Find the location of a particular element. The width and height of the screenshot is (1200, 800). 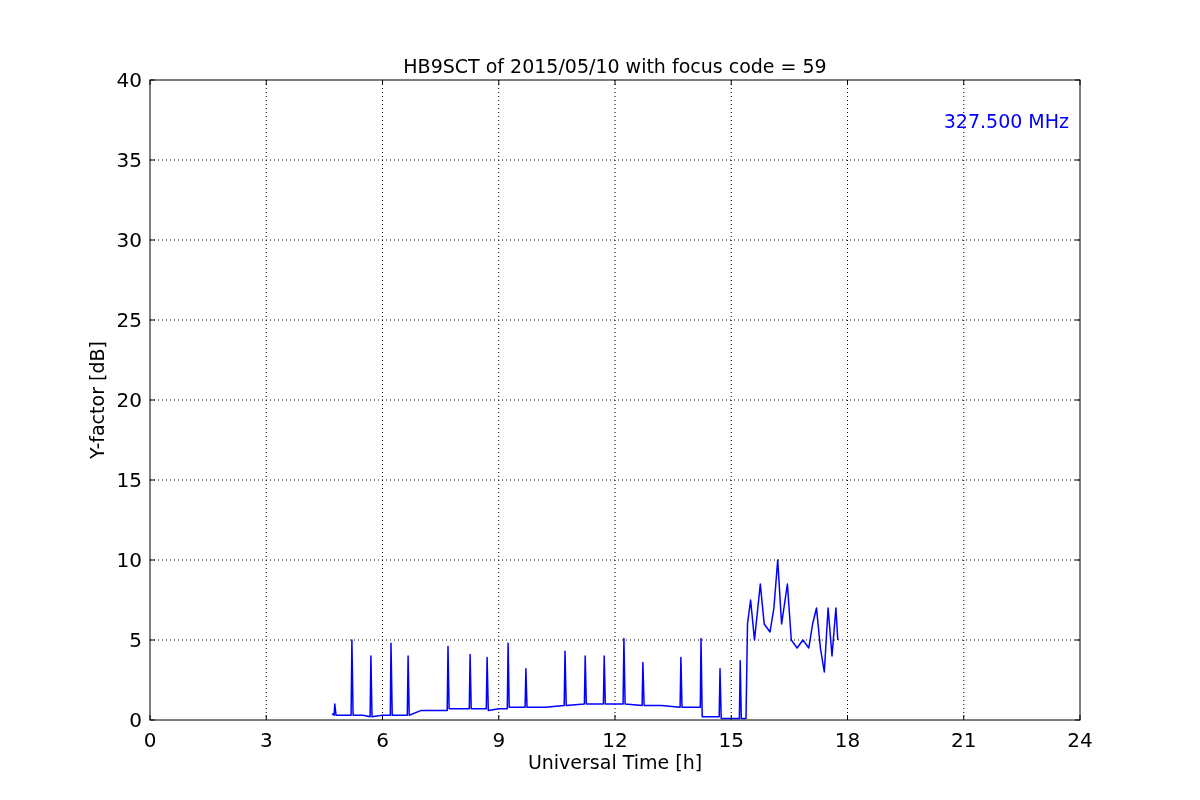

axis-tick-label: 25 is located at coordinates (129, 320).